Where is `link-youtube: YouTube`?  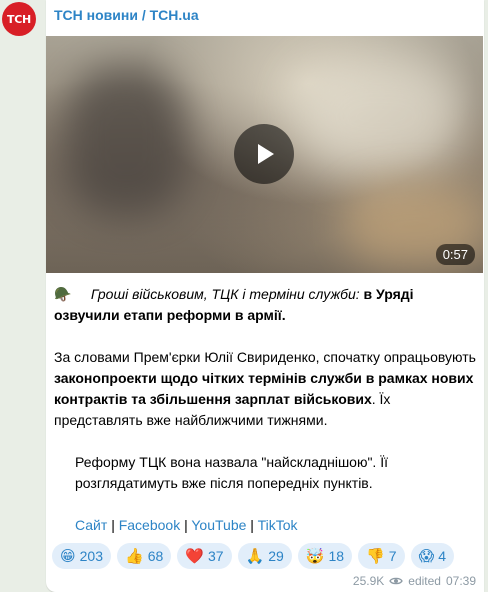 link-youtube: YouTube is located at coordinates (218, 525).